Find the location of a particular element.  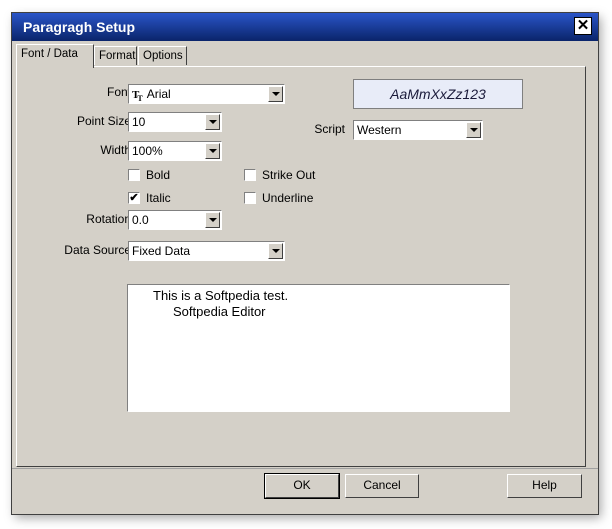

ok-button: OK is located at coordinates (302, 486).